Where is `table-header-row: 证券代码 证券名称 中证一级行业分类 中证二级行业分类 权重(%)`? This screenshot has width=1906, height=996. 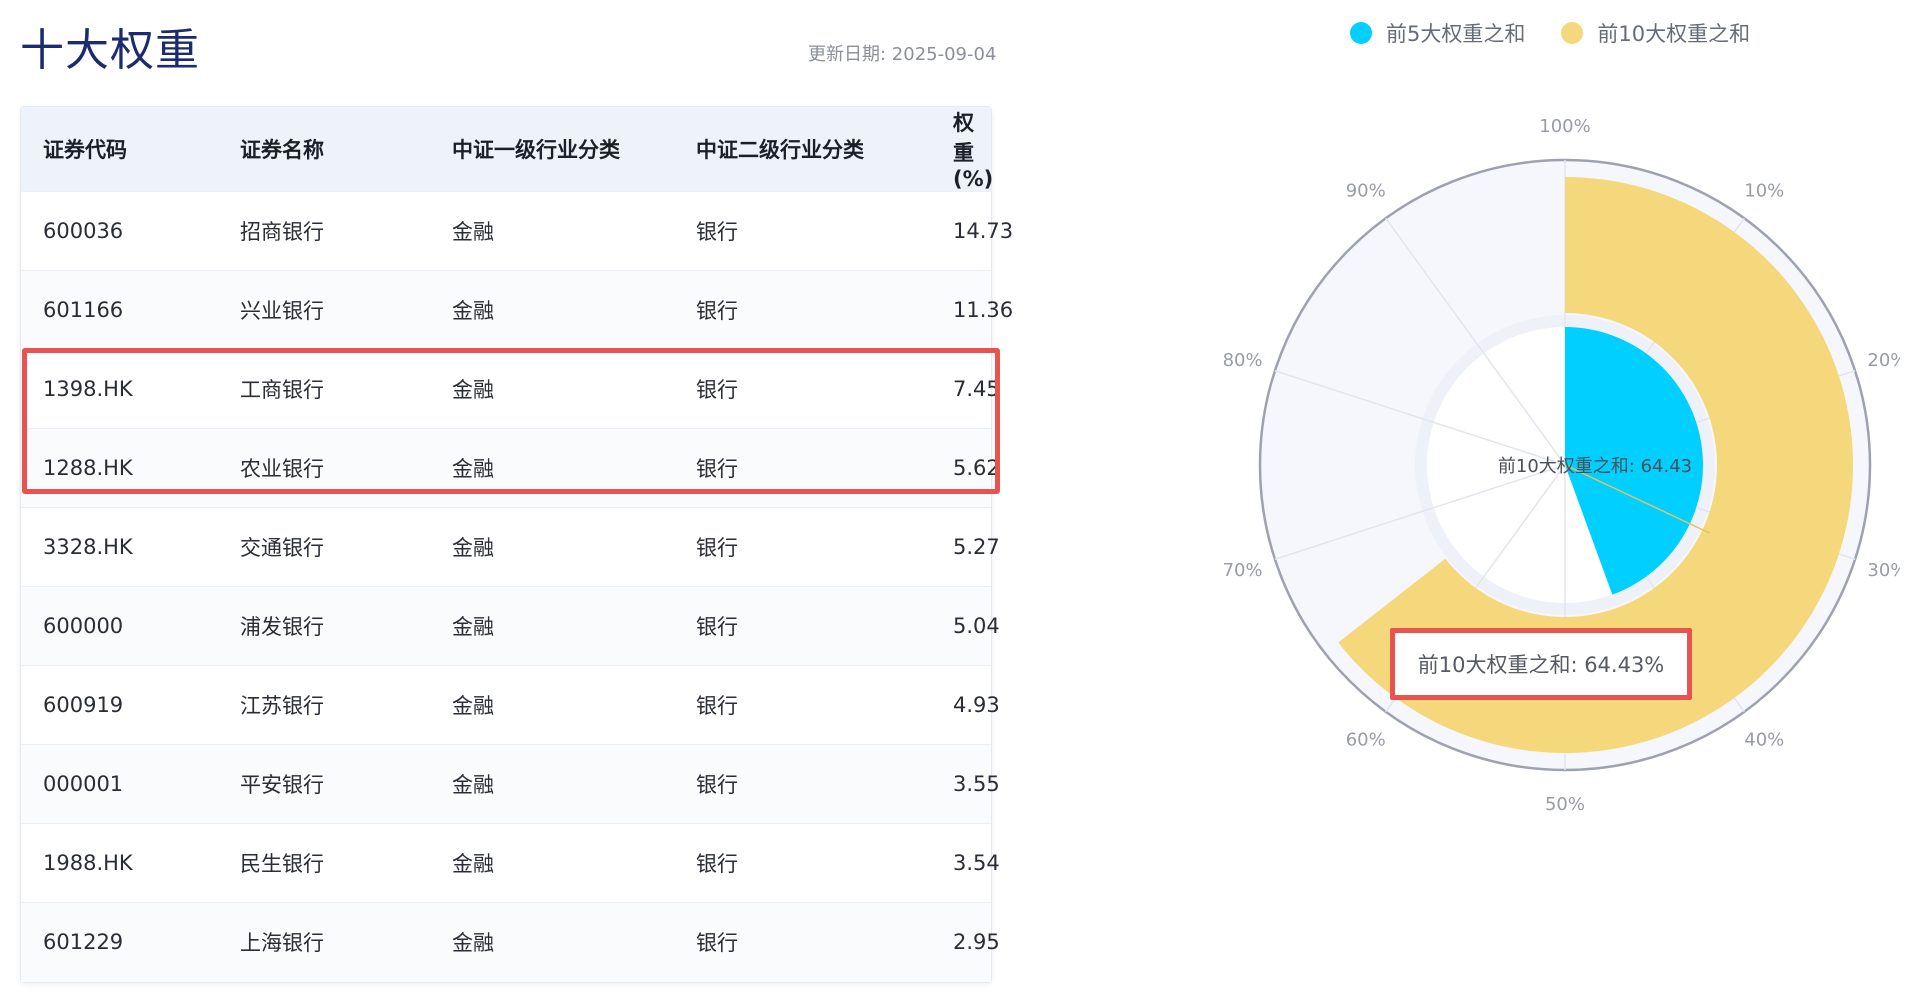 table-header-row: 证券代码 证券名称 中证一级行业分类 中证二级行业分类 权重(%) is located at coordinates (507, 149).